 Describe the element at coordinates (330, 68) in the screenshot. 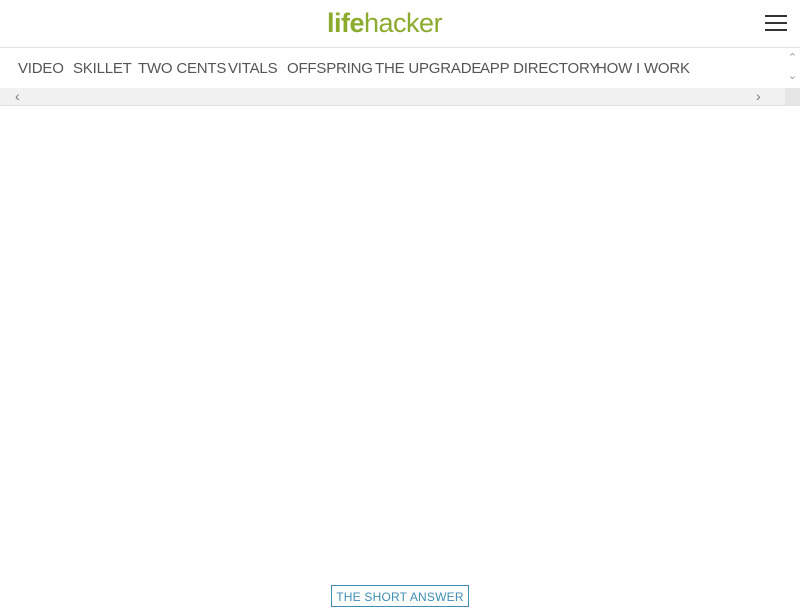

I see `nav-item-offspring: OFFSPRING` at that location.